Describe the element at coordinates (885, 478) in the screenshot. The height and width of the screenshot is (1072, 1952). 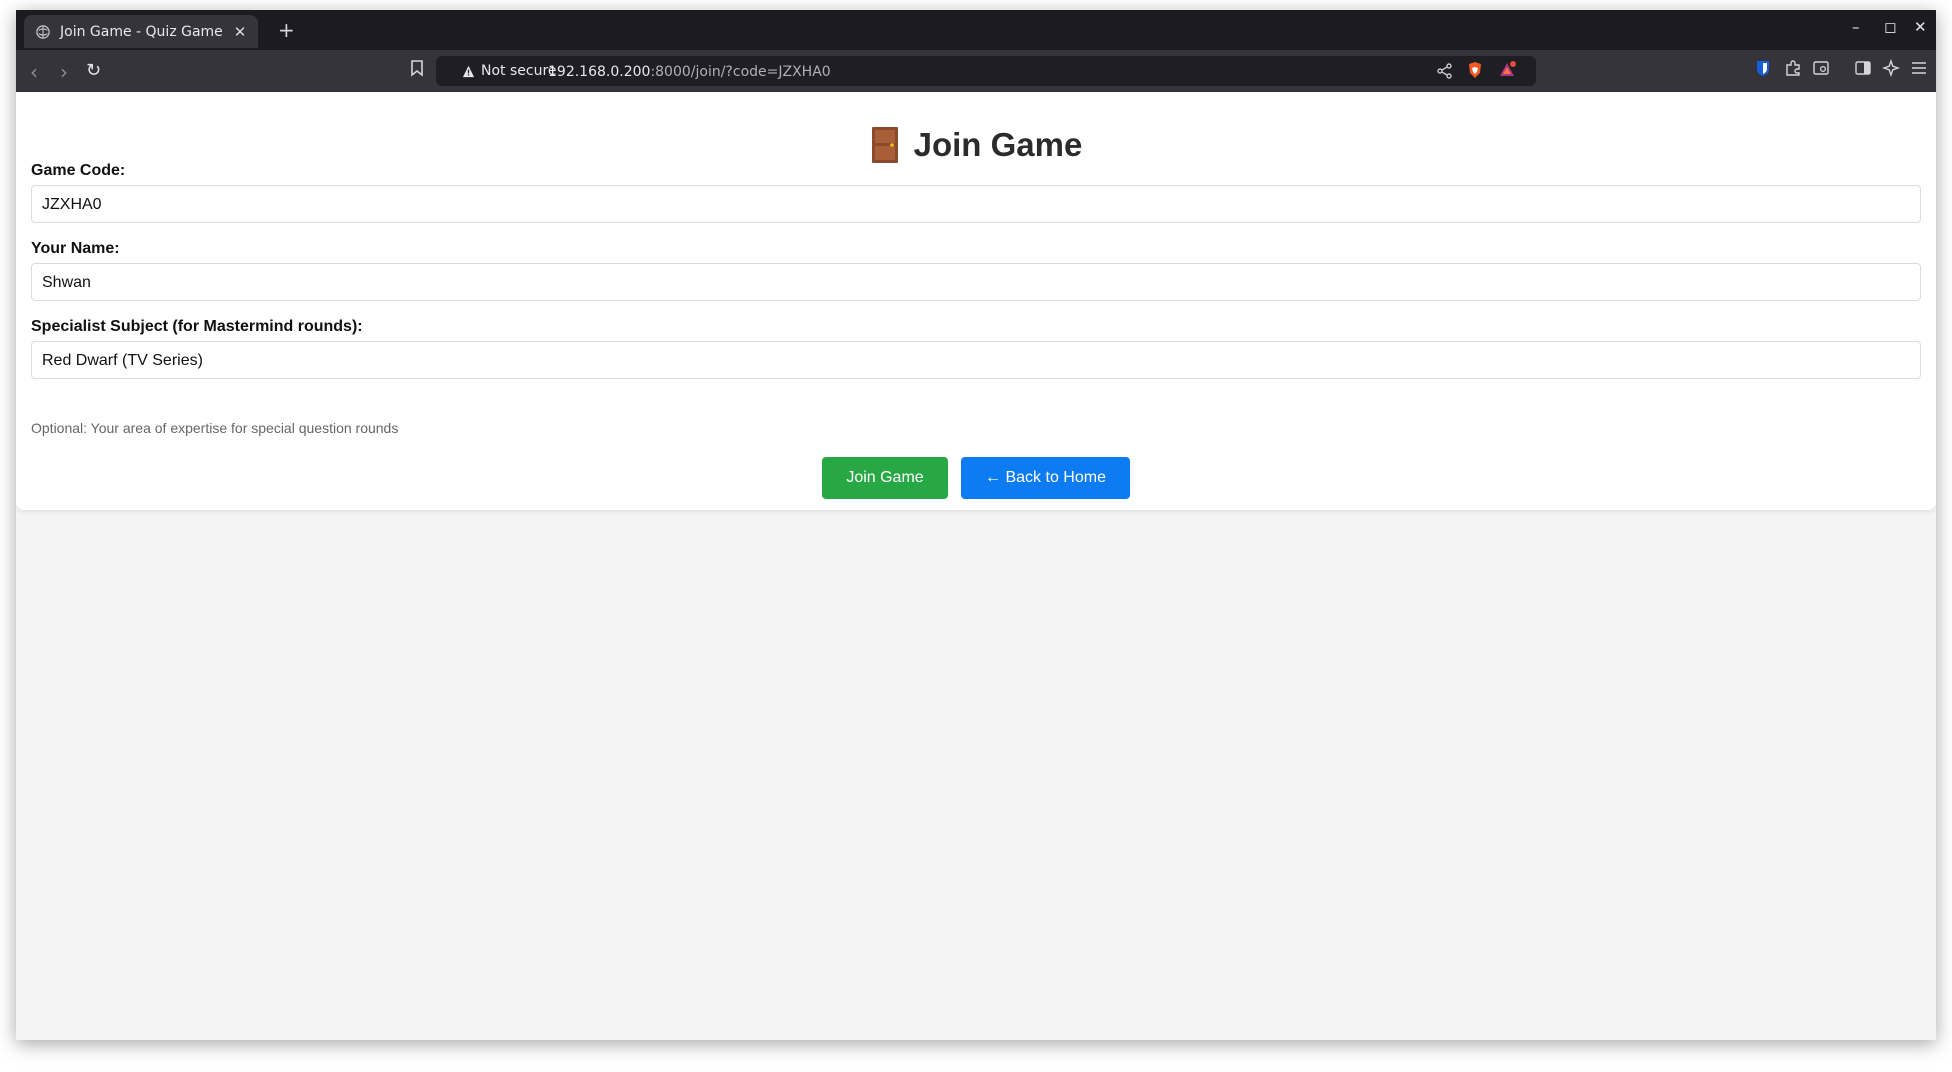
I see `join-game-button: Join Game` at that location.